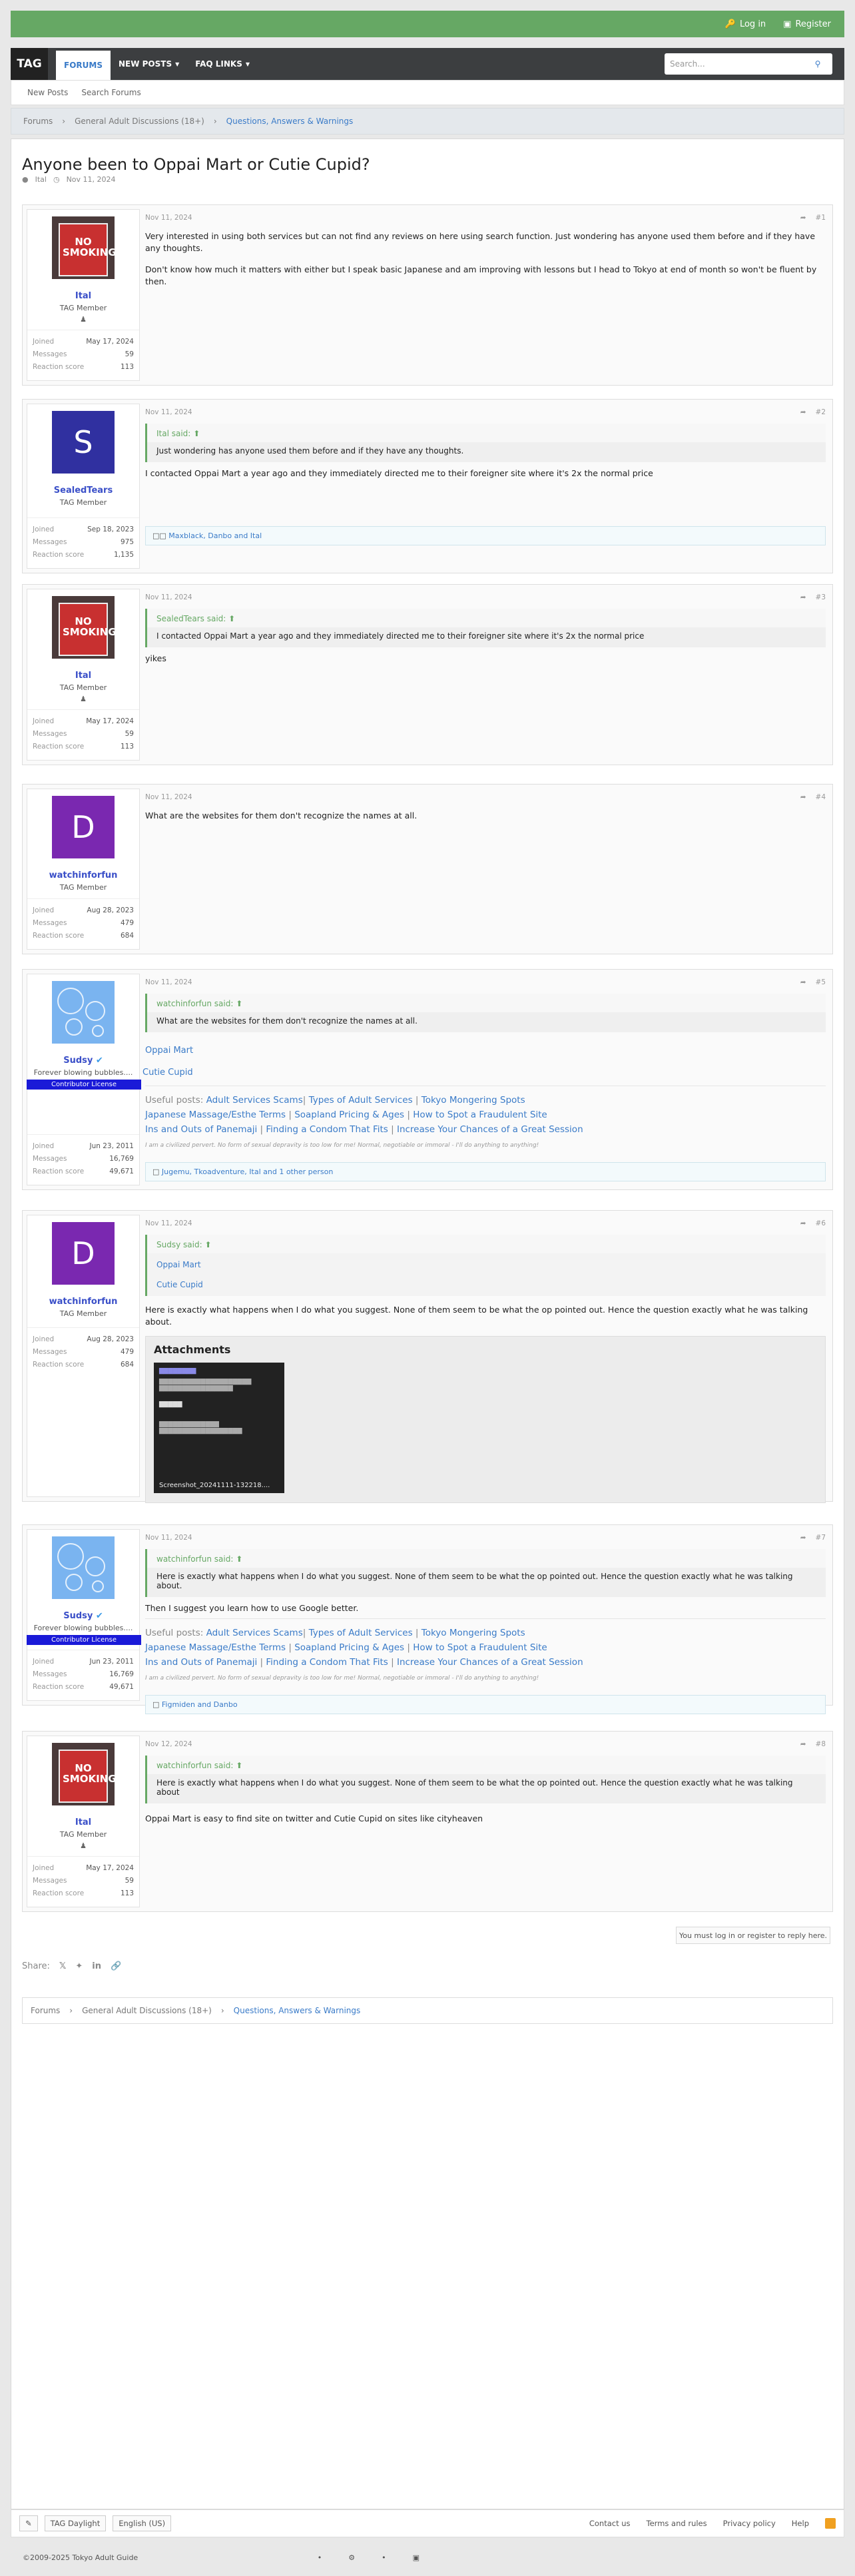 The image size is (855, 2576). What do you see at coordinates (610, 2523) in the screenshot?
I see `footer-contact: Contact us` at bounding box center [610, 2523].